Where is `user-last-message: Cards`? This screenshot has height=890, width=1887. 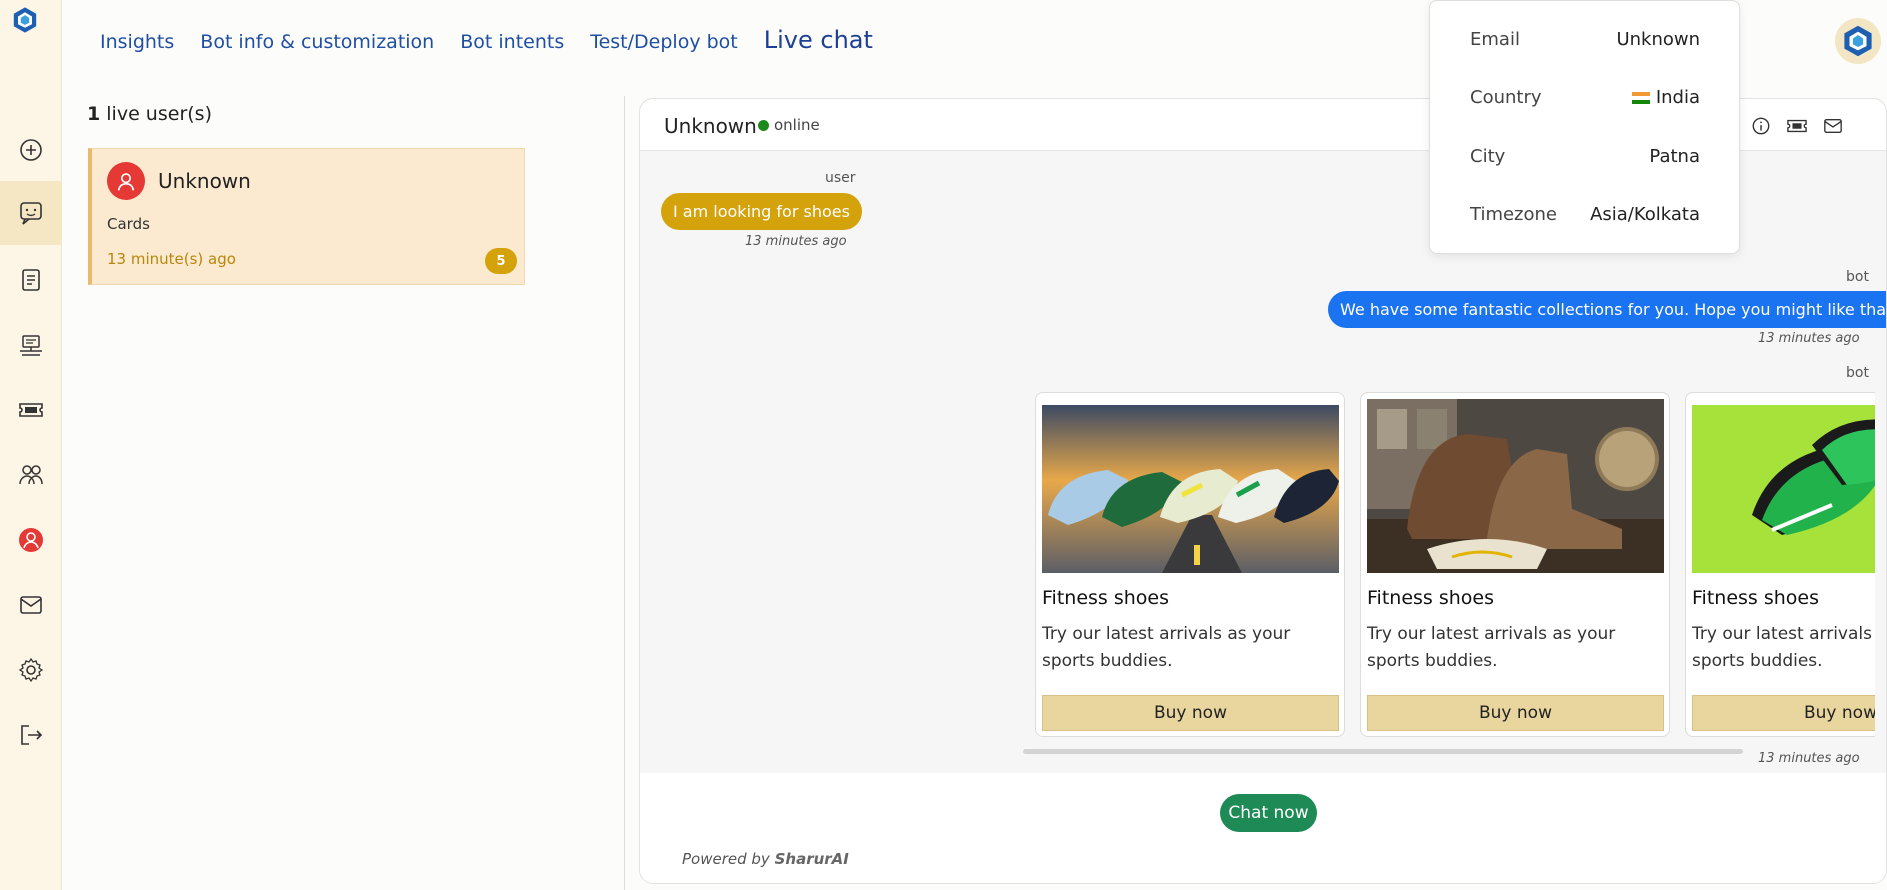
user-last-message: Cards is located at coordinates (128, 224).